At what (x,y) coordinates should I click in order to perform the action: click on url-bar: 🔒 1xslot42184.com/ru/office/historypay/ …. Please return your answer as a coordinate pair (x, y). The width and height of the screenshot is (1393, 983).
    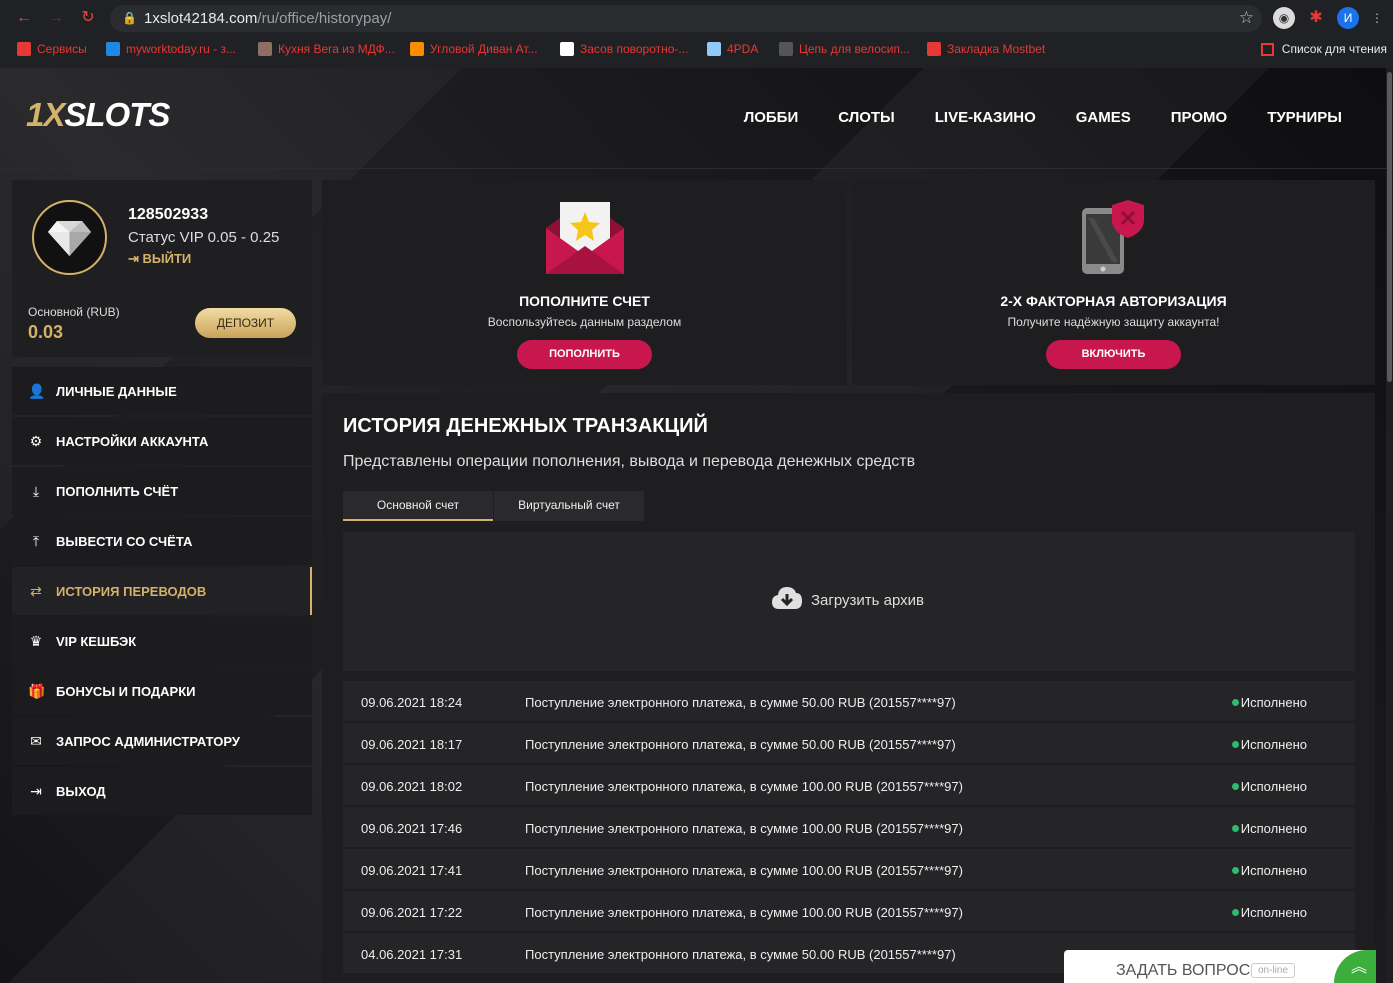
    Looking at the image, I should click on (686, 18).